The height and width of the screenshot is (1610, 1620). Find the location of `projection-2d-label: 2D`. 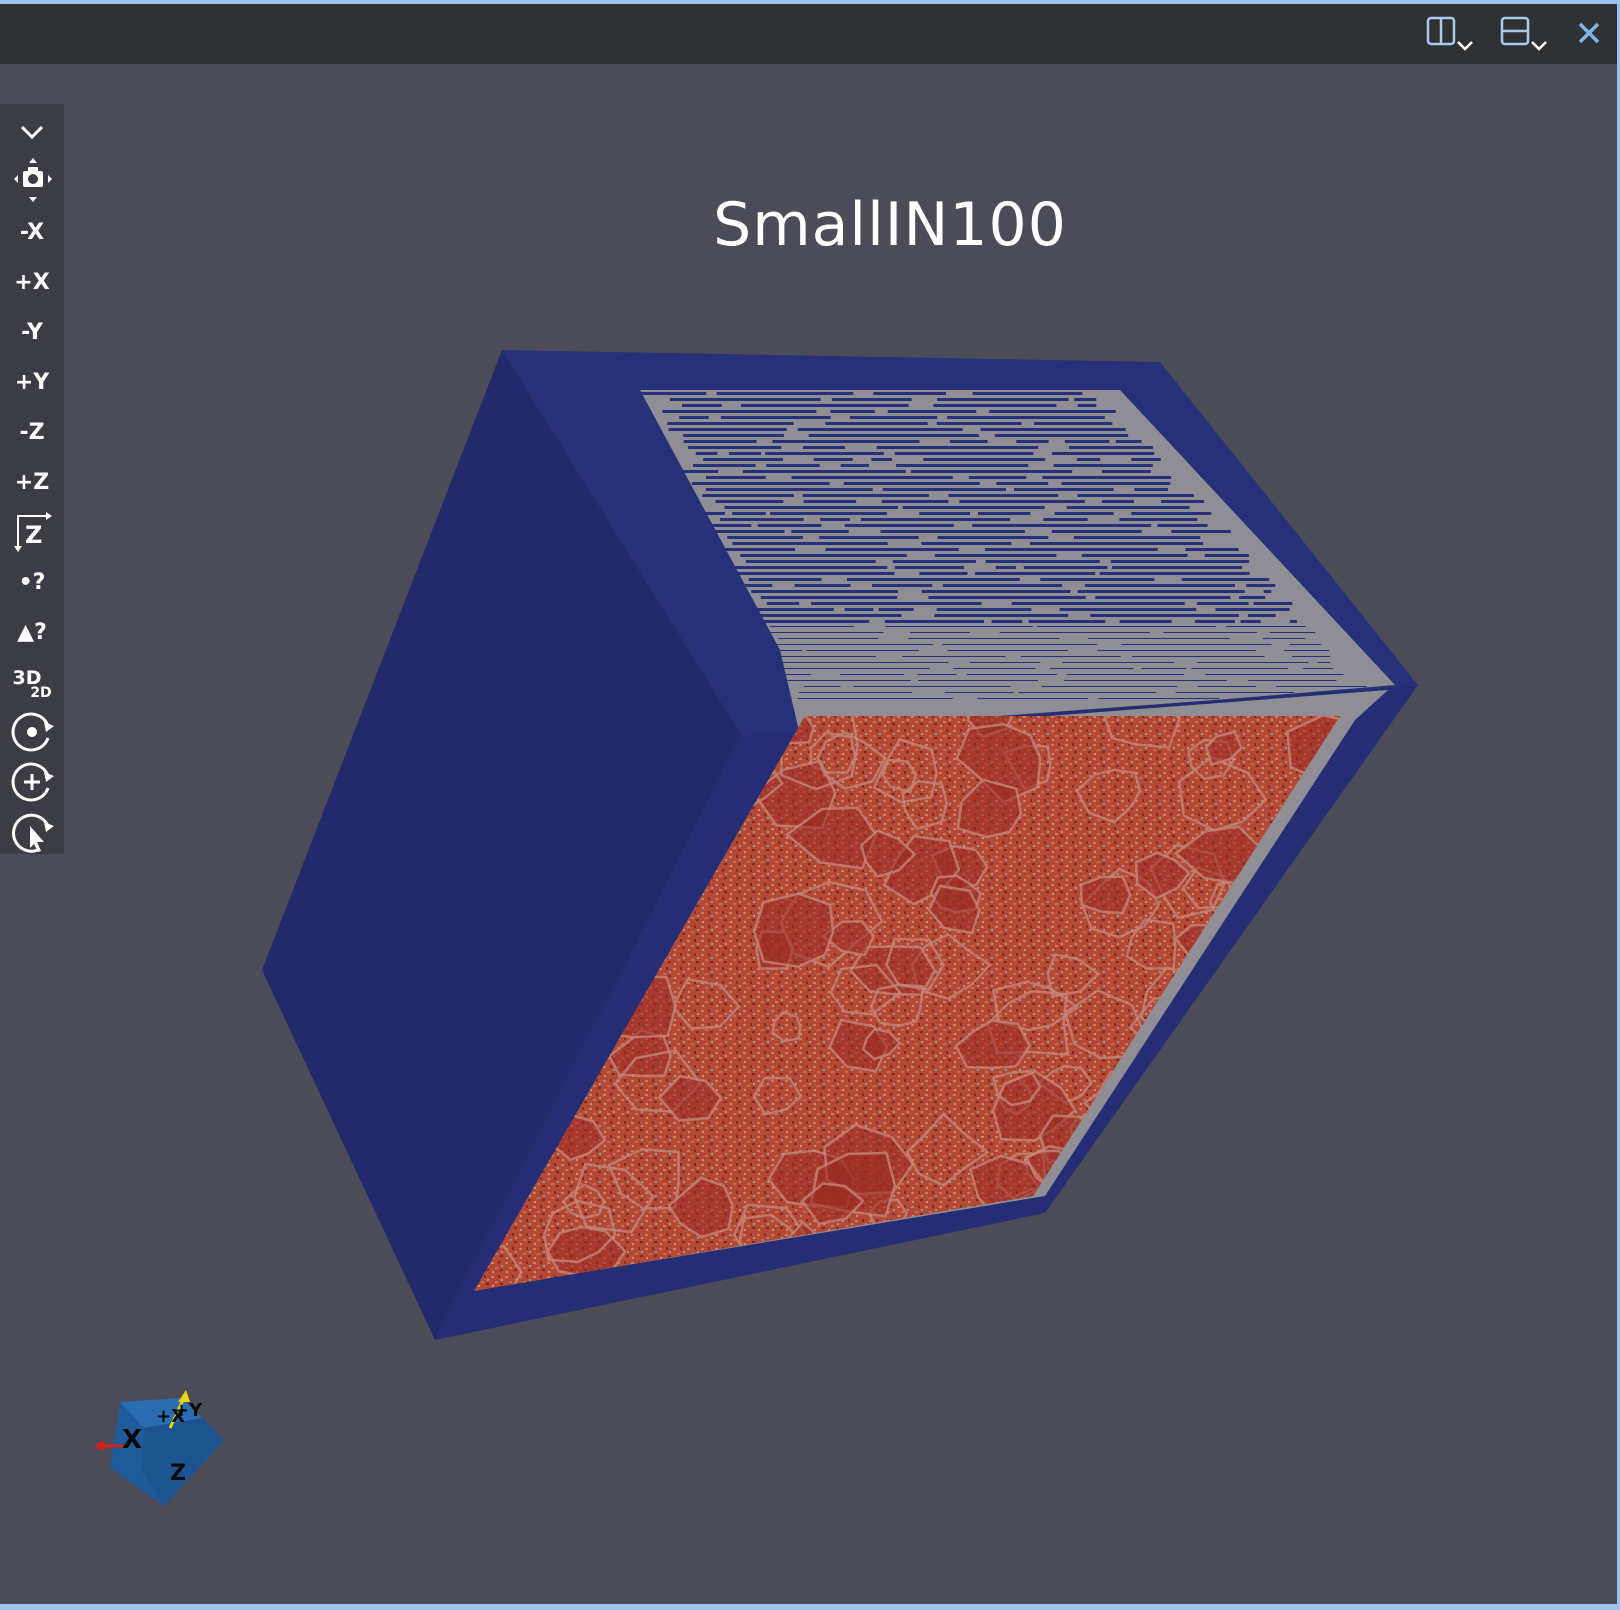

projection-2d-label: 2D is located at coordinates (41, 692).